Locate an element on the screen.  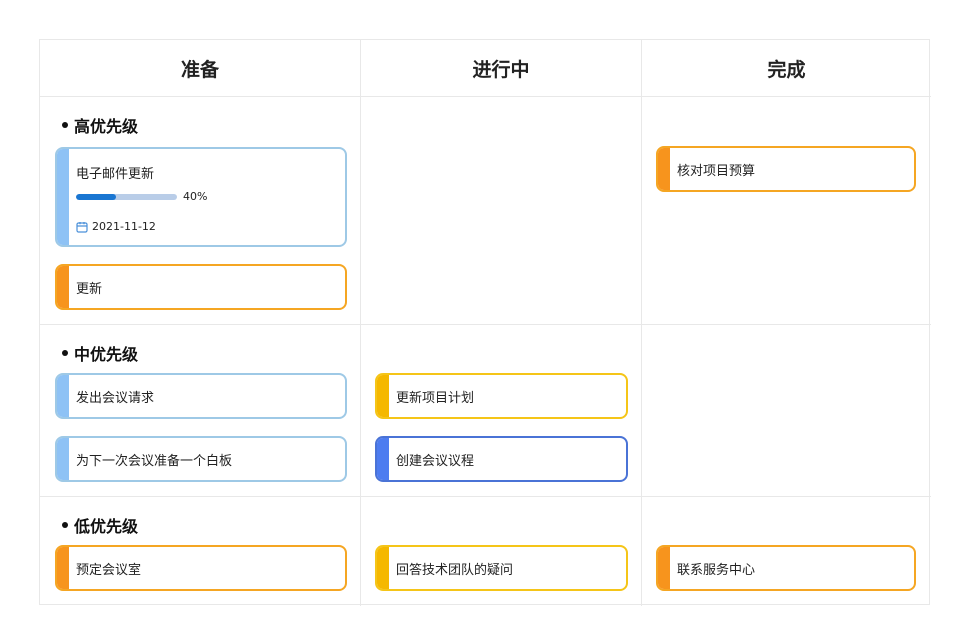
task-card-label: 预定会议室 is located at coordinates (109, 570).